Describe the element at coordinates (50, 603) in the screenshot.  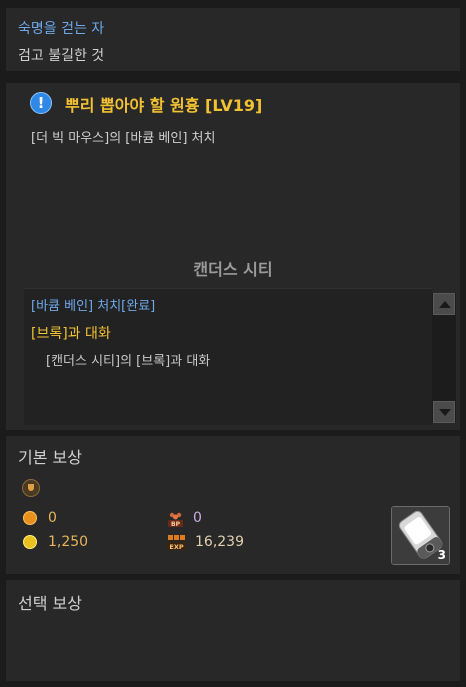
I see `selection-reward-title: 선택 보상` at that location.